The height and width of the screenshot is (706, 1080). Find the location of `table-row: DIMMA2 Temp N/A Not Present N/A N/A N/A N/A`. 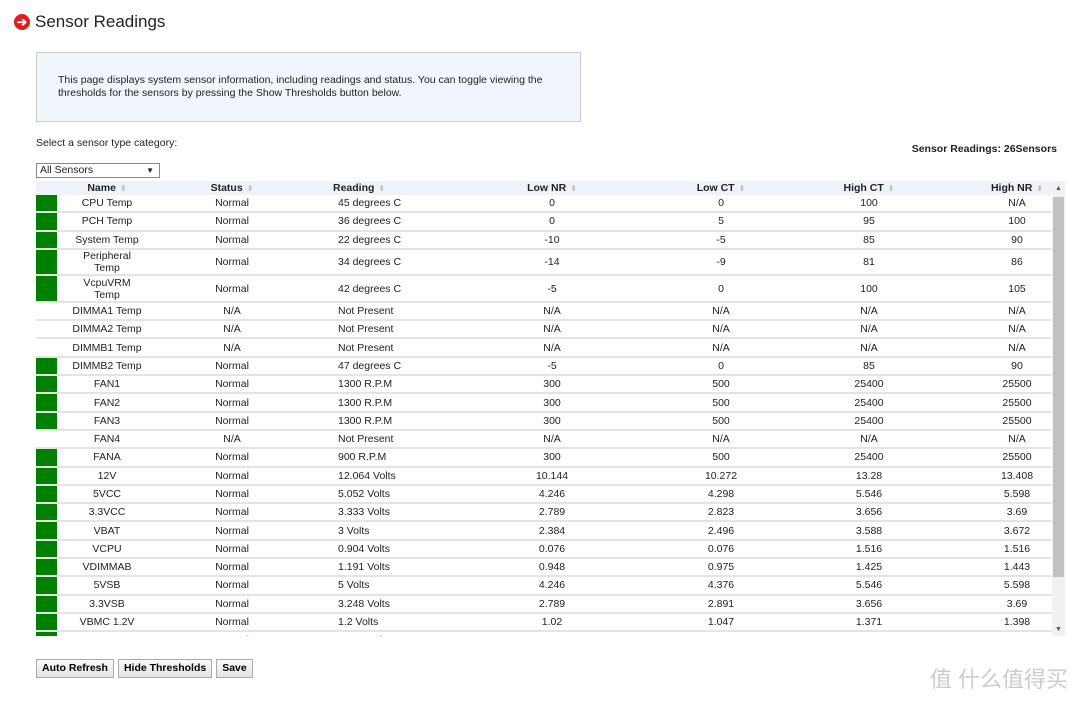

table-row: DIMMA2 Temp N/A Not Present N/A N/A N/A N/A is located at coordinates (544, 330).